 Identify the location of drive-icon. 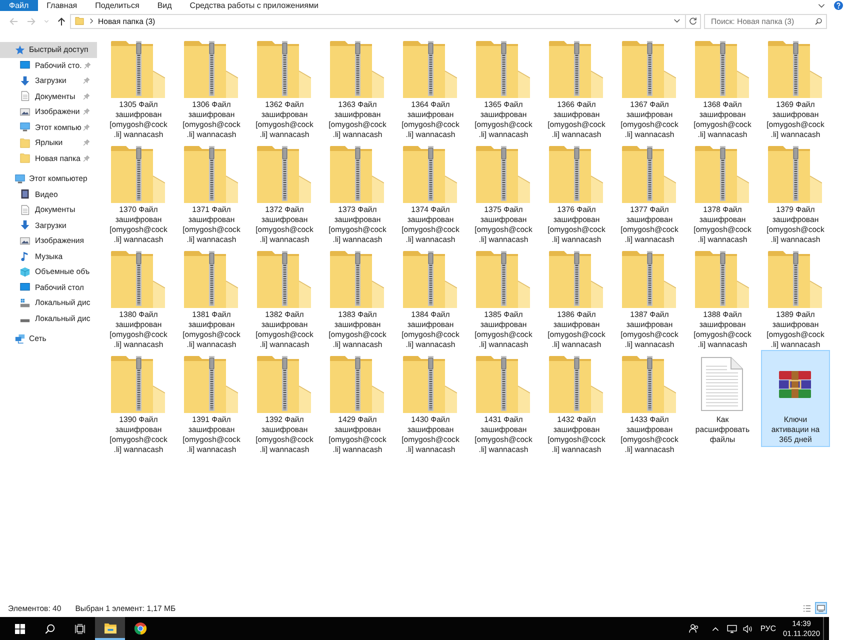
(25, 303).